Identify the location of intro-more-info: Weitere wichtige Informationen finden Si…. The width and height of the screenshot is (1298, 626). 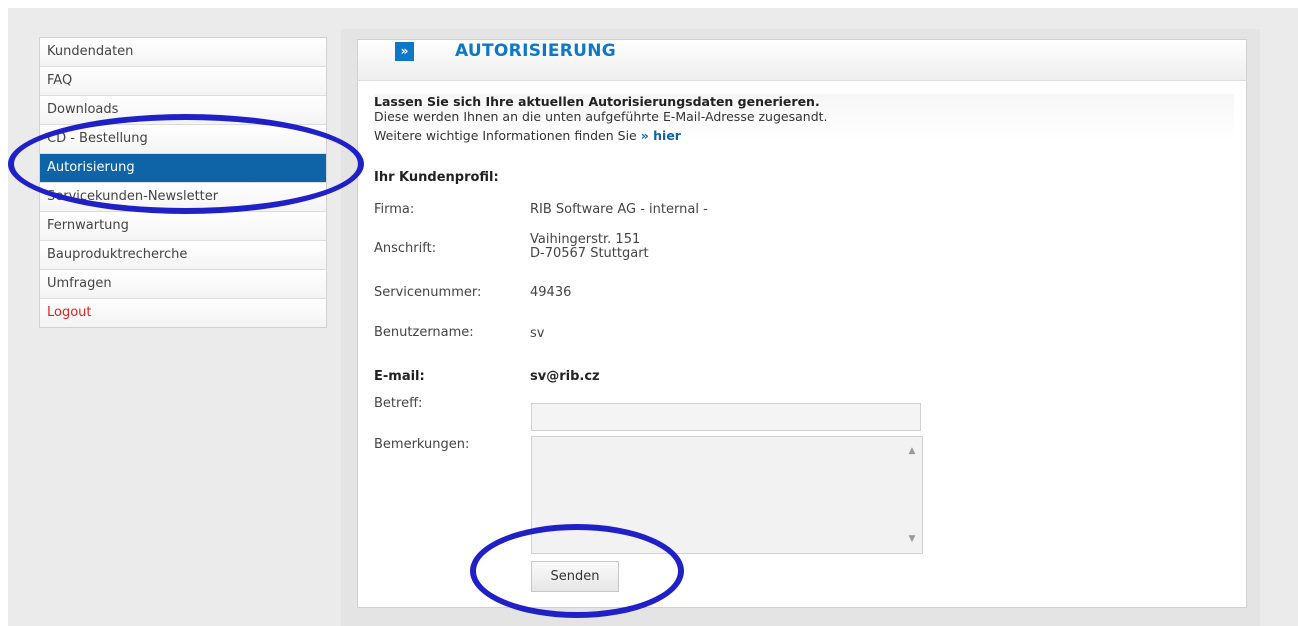
(804, 135).